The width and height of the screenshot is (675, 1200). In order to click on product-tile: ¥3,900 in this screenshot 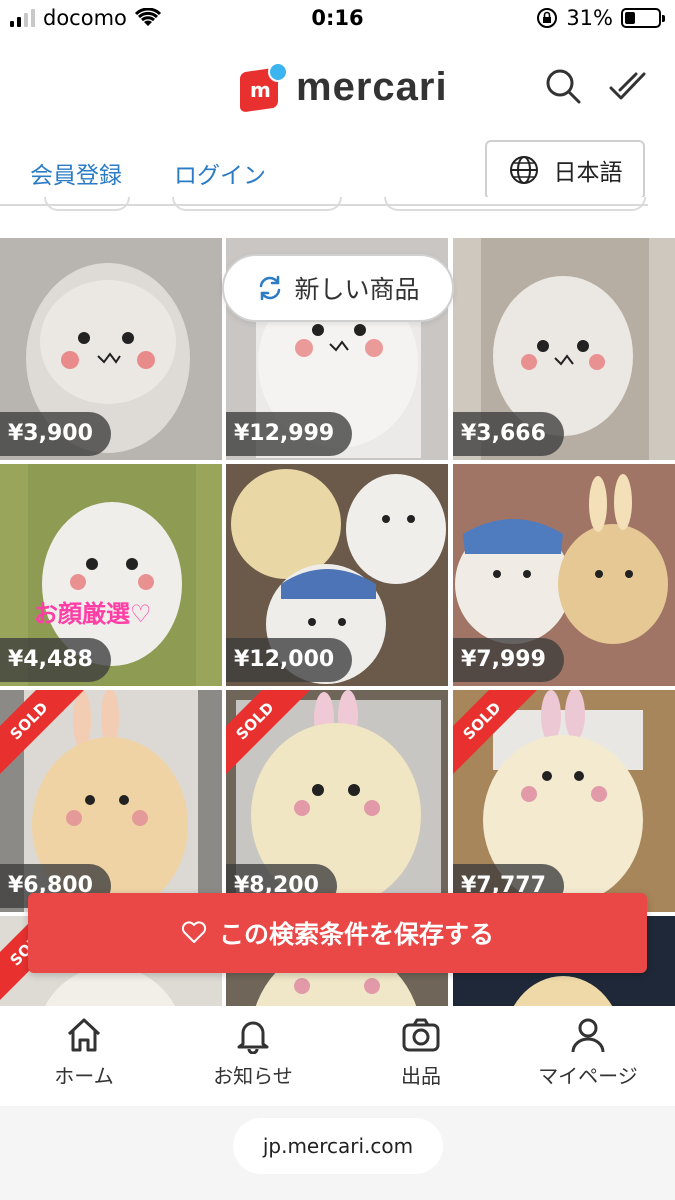, I will do `click(111, 349)`.